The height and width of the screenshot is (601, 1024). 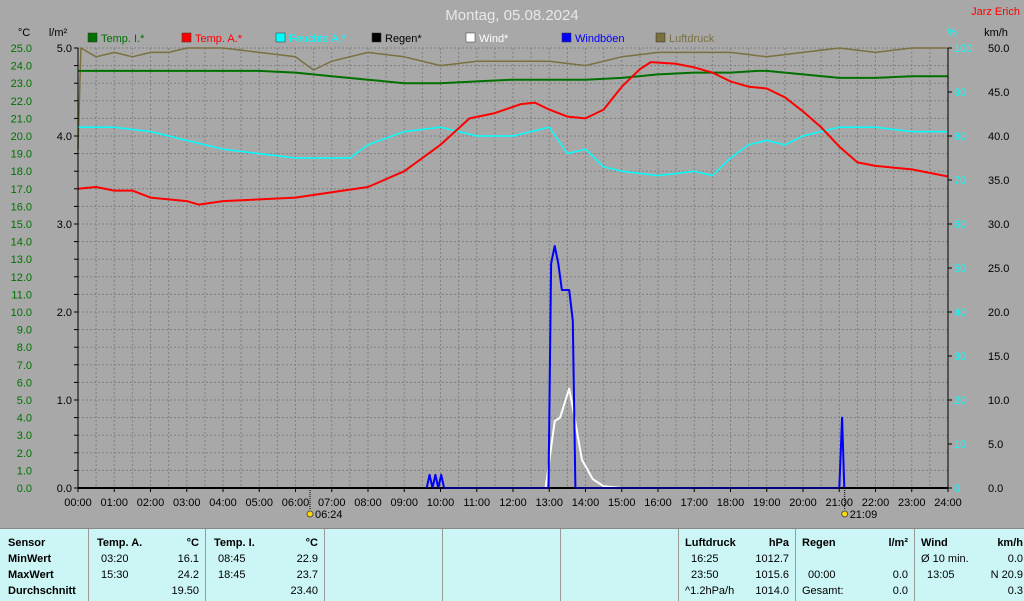 I want to click on rain-tick-label: 2.0, so click(x=64, y=313).